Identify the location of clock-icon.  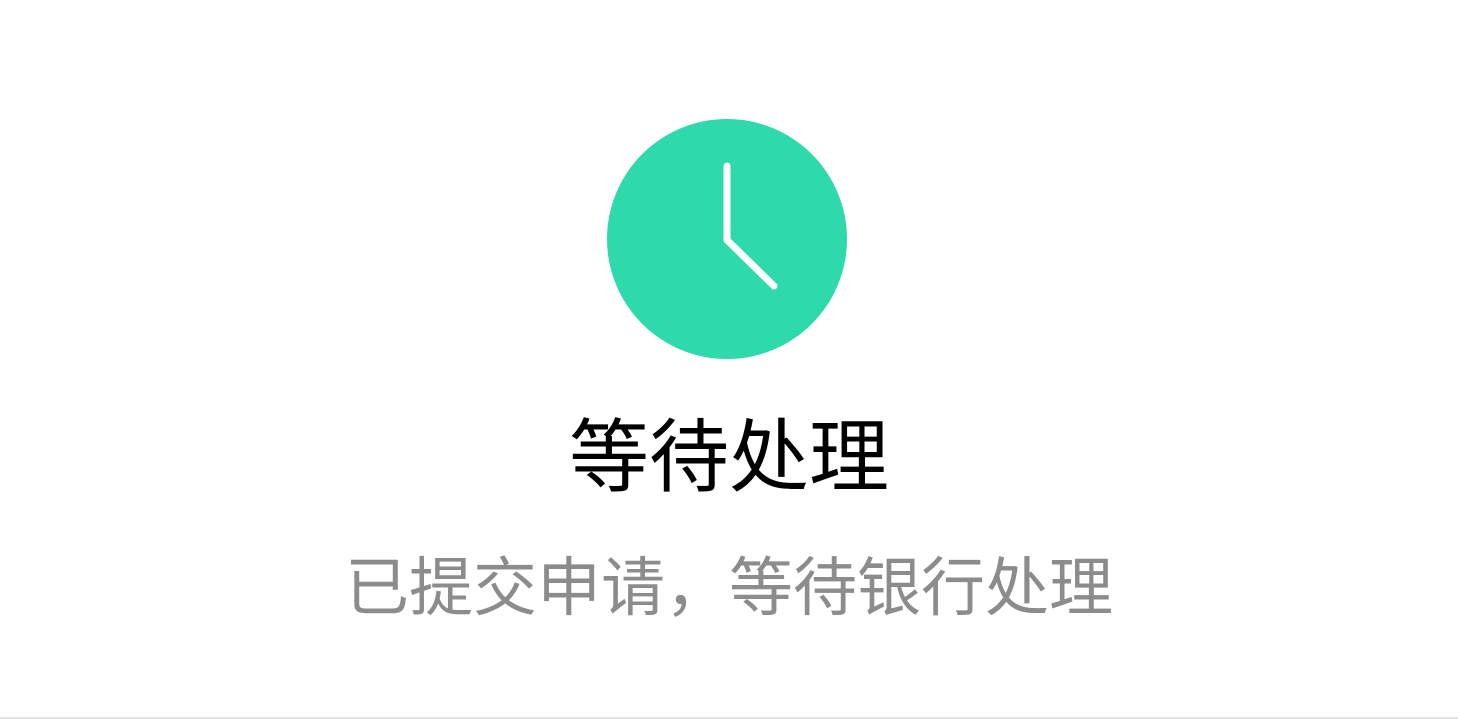
(727, 239).